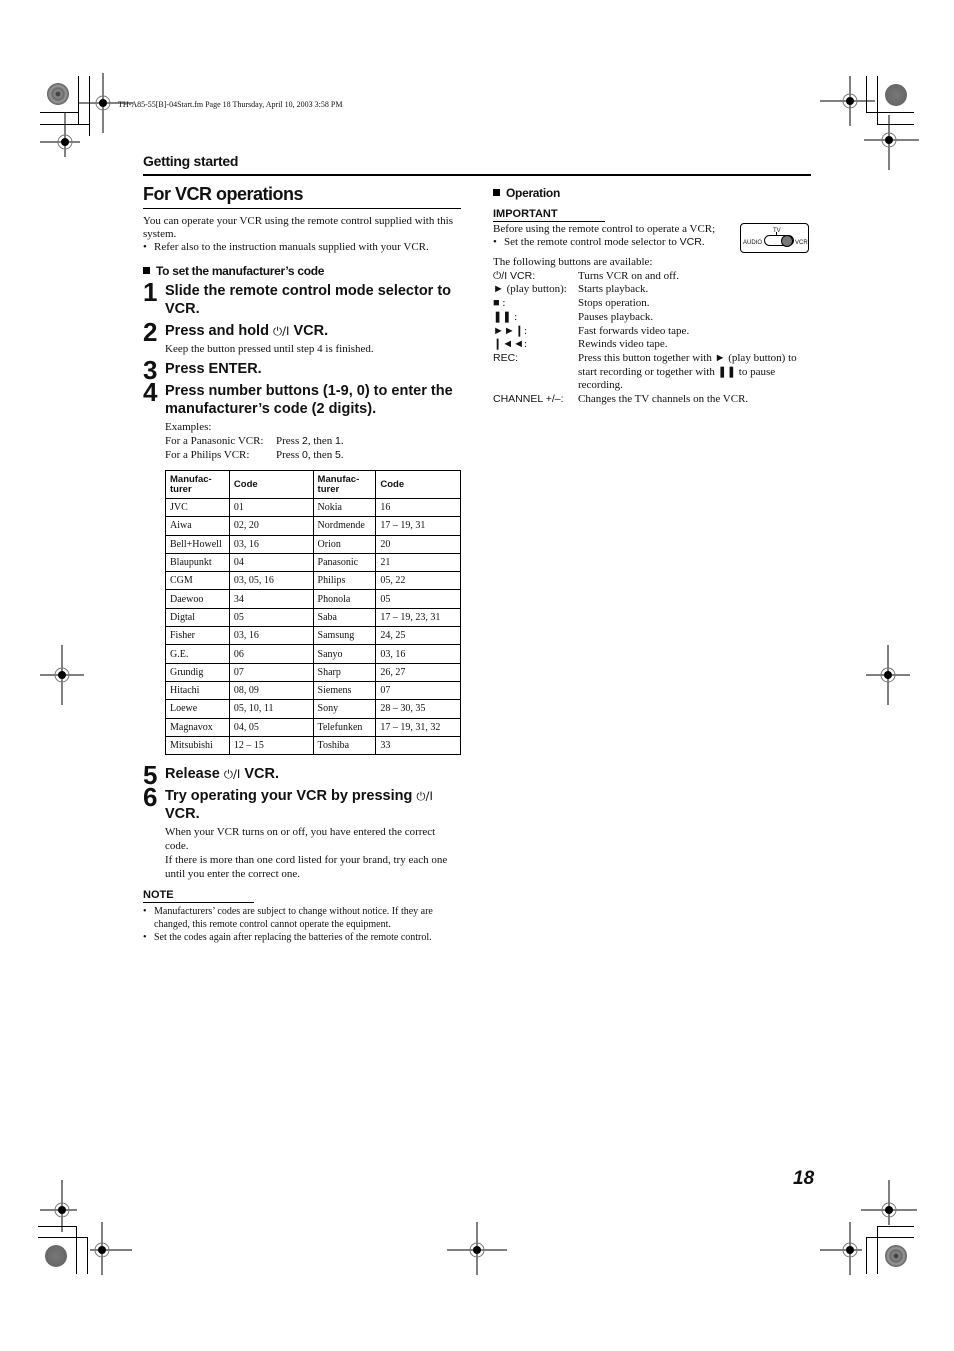 This screenshot has height=1351, width=954. Describe the element at coordinates (344, 636) in the screenshot. I see `manufacturer-cell: Samsung` at that location.